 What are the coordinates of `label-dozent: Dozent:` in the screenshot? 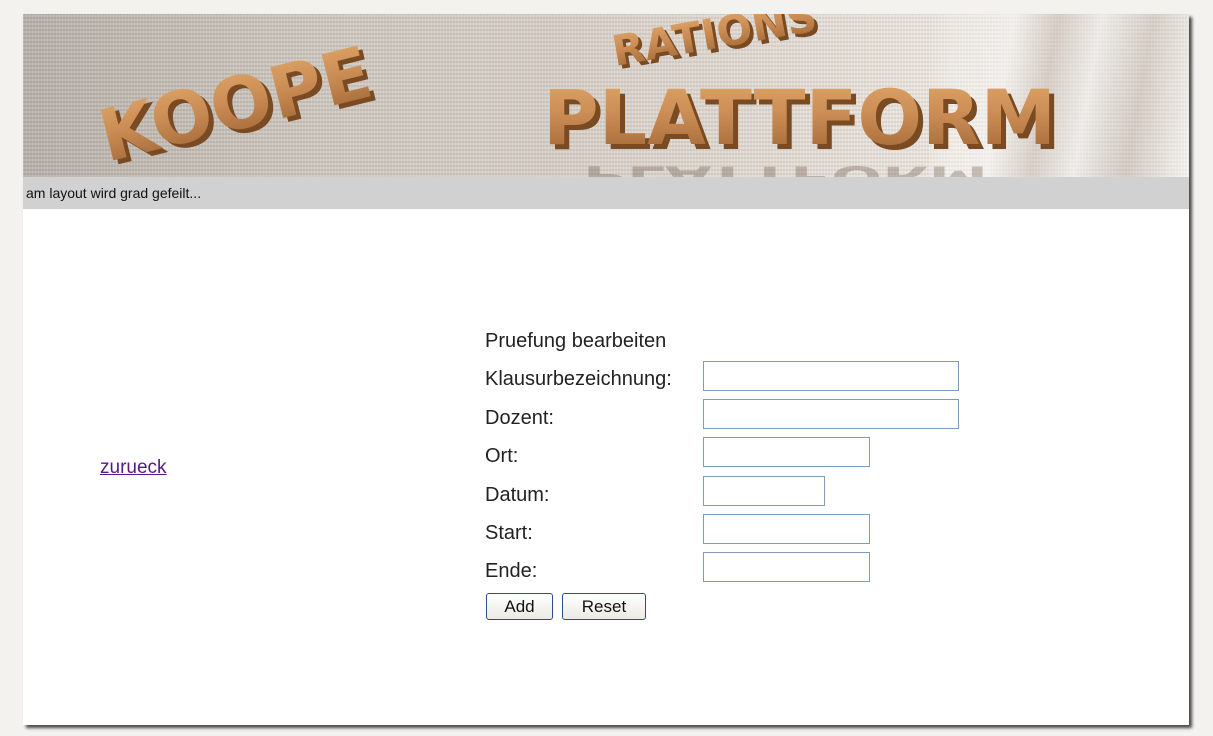 It's located at (519, 418).